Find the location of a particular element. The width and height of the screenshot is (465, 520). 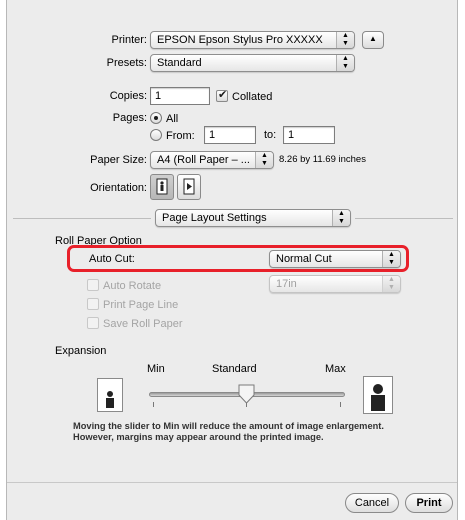

auto-rotate-value: 17in is located at coordinates (286, 284).